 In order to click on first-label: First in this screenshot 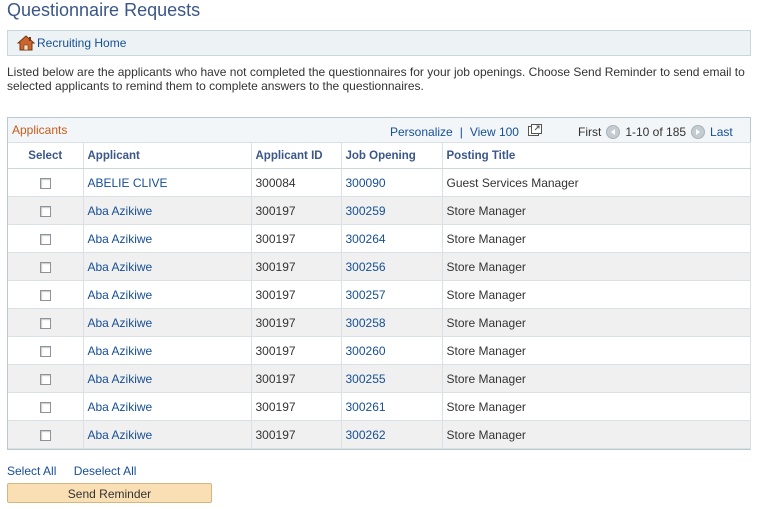, I will do `click(589, 132)`.